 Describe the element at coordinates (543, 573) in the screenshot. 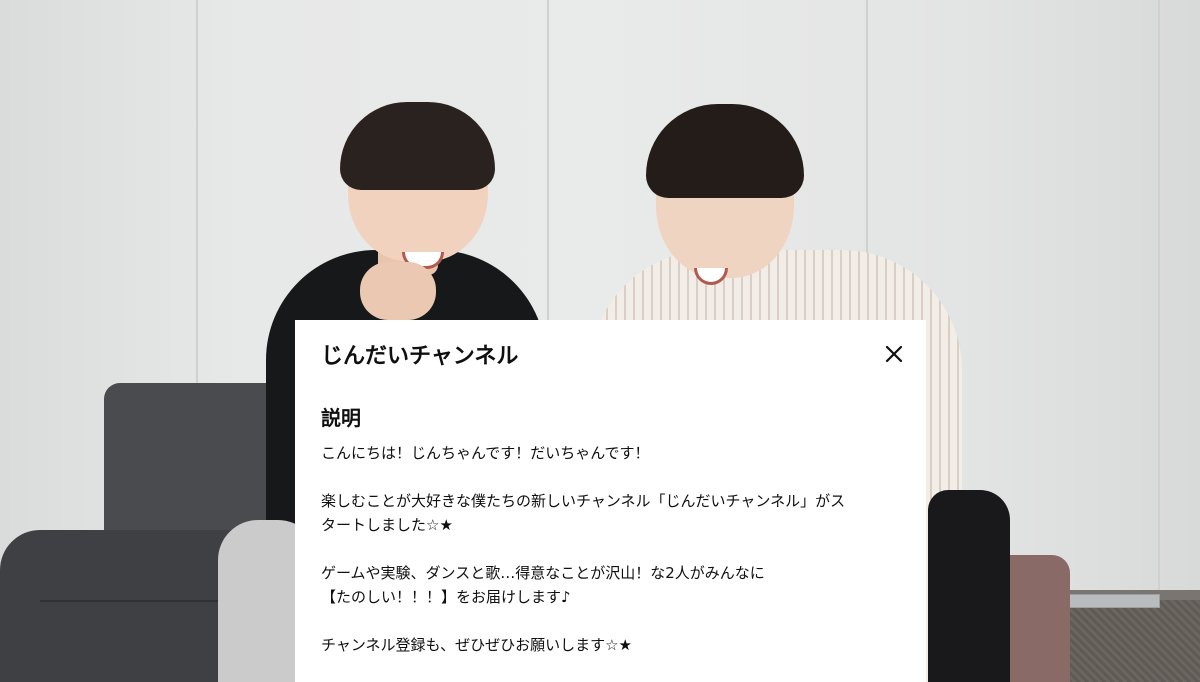

I see `description-line: ゲームや実験、ダンスと歌…得意なことが沢山！な2人がみんなに` at that location.